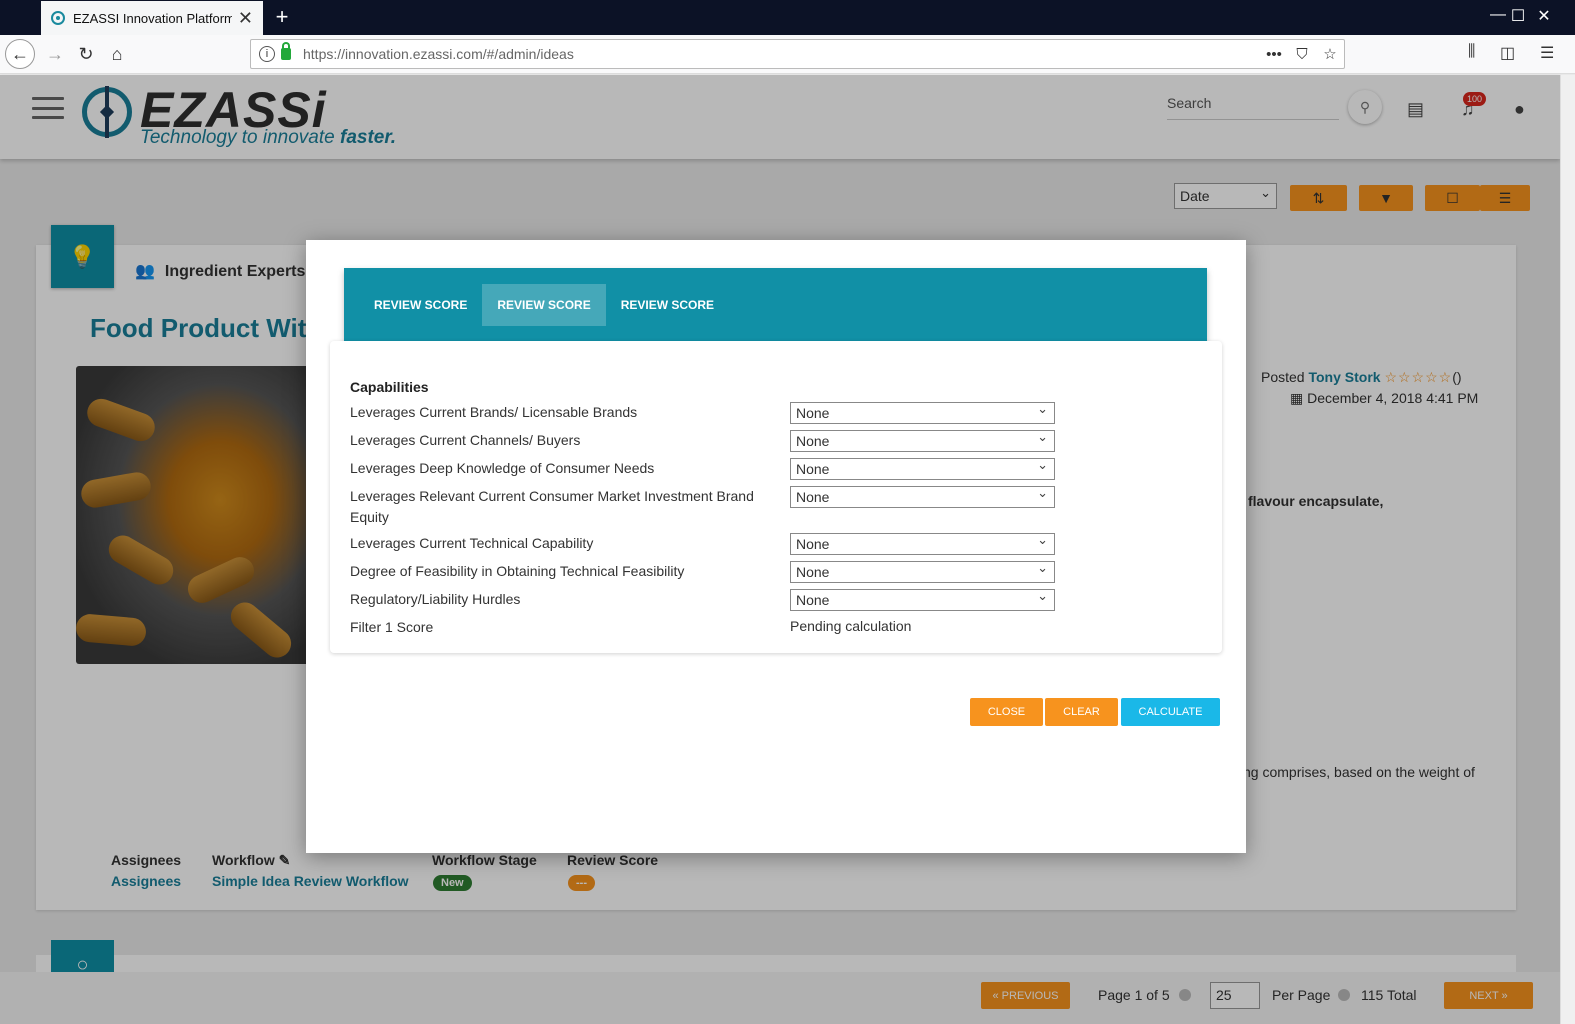  What do you see at coordinates (1547, 53) in the screenshot?
I see `menu-icon: ☰` at bounding box center [1547, 53].